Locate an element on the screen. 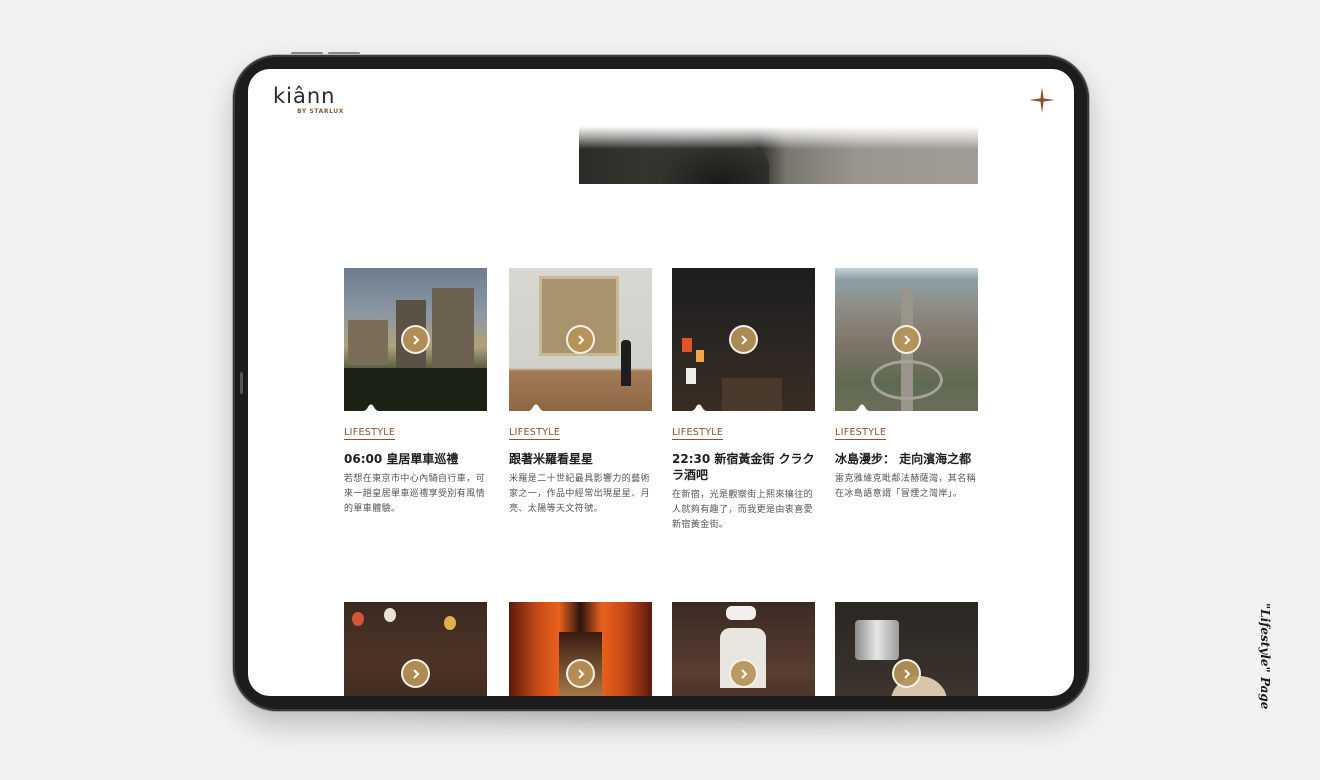 The width and height of the screenshot is (1320, 780). article-description: 若想在東京市中心內騎自行車，可來一趟皇居單車巡禮享受別有風情的單車體驗。 is located at coordinates (415, 494).